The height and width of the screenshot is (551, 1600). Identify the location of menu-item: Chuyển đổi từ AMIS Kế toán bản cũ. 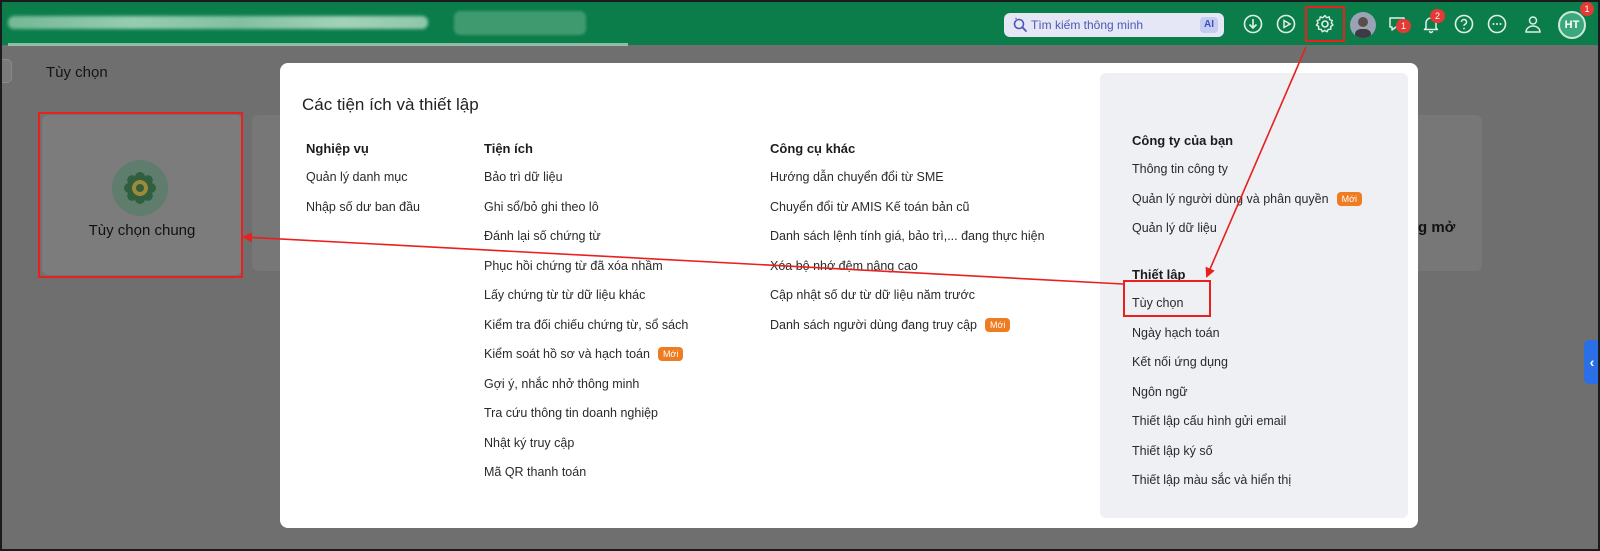
(907, 213).